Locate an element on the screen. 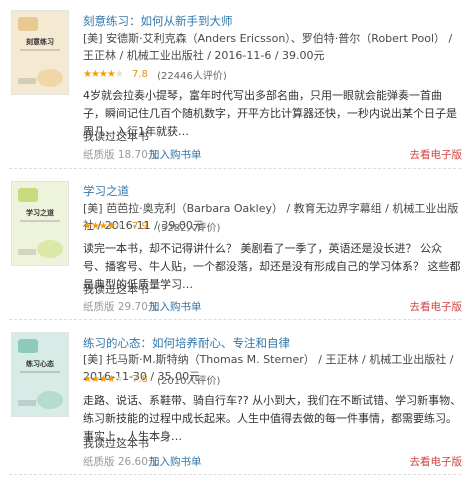 The height and width of the screenshot is (481, 468). item-footer: 纸质版 26.60元 加入购书单 去看电子版 is located at coordinates (272, 462).